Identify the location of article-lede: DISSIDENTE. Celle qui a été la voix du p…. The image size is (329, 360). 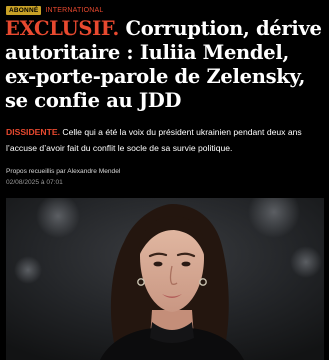
(165, 140).